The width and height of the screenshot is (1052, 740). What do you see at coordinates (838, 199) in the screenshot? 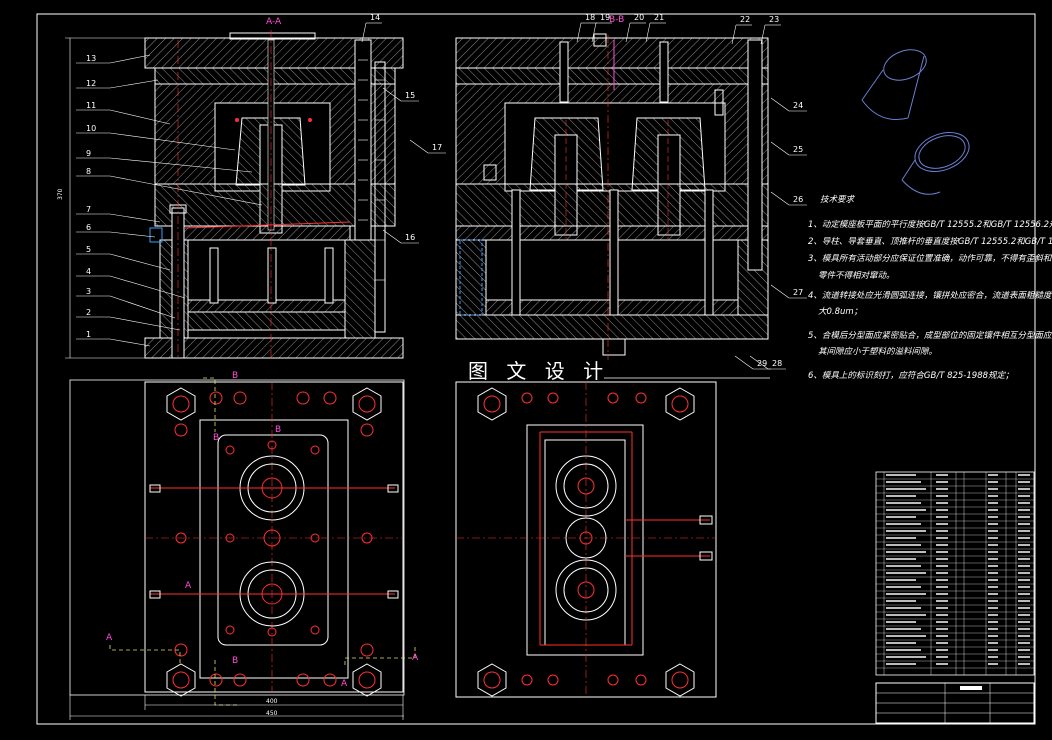
I see `tech-requirements-title: 技术要求` at bounding box center [838, 199].